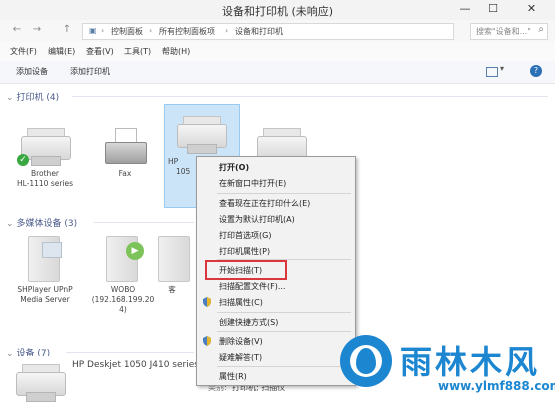  I want to click on watermark-name: 雨林木风, so click(470, 362).